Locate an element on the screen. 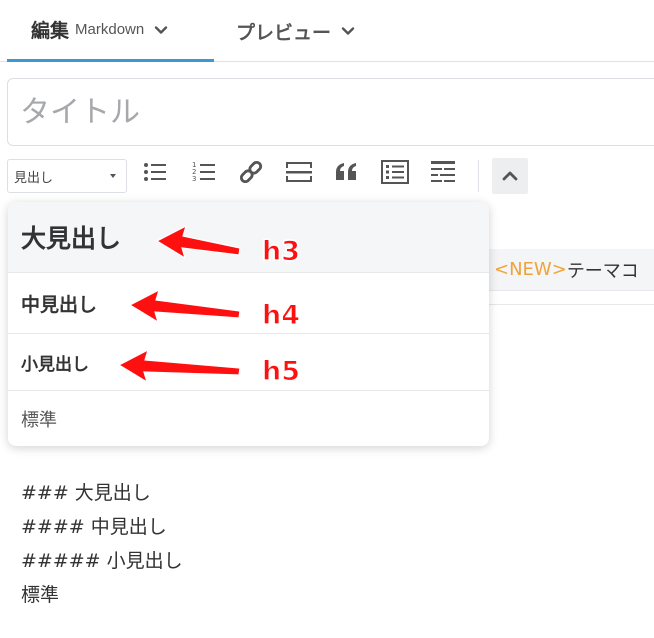 Image resolution: width=654 pixels, height=638 pixels. markdown-editor-content: ### 大見出し #### 中見出し ##### 小見出し 標準 is located at coordinates (102, 544).